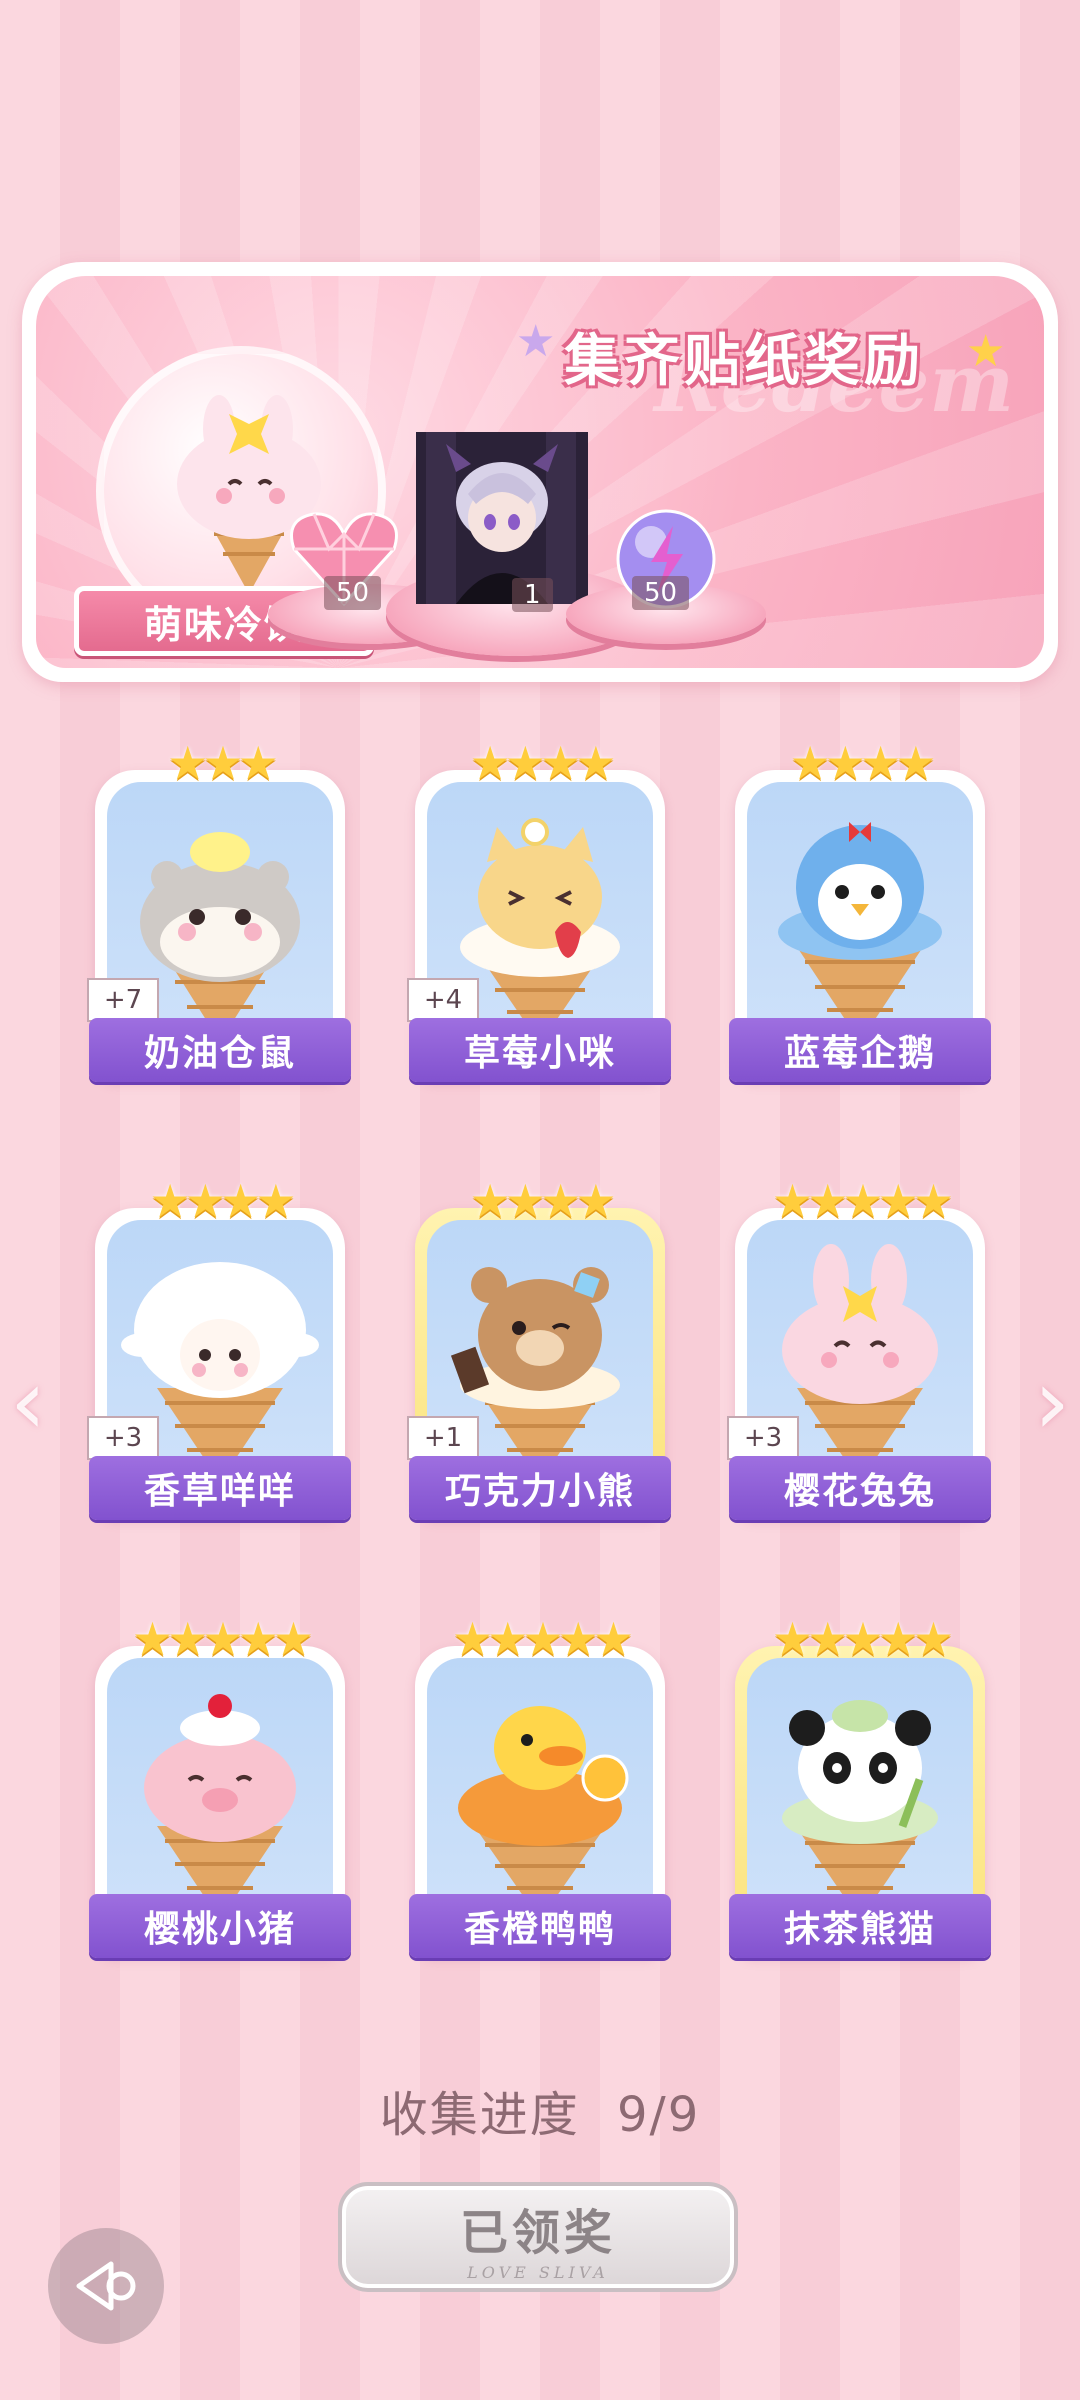  I want to click on claimed-button-sub: LOVE SLIVA, so click(538, 2272).